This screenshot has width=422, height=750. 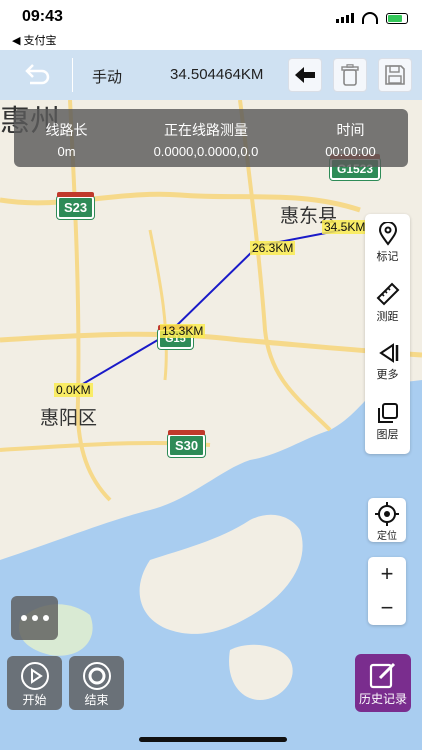 What do you see at coordinates (66, 130) in the screenshot?
I see `info-header: 线路长` at bounding box center [66, 130].